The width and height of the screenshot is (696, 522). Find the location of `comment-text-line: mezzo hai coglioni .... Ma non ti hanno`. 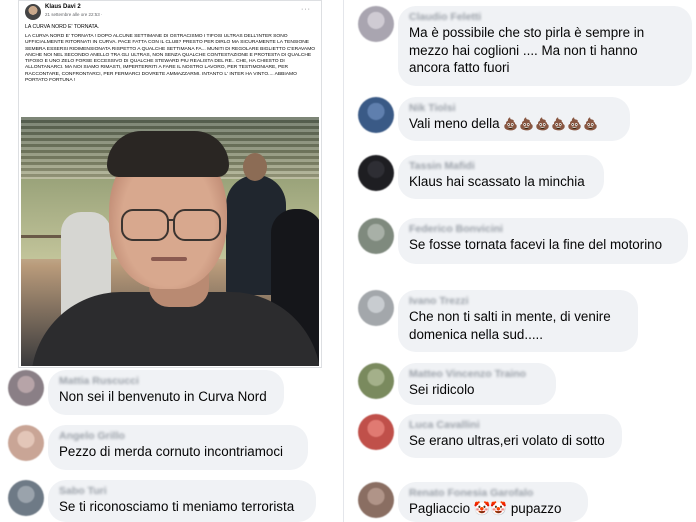

comment-text-line: mezzo hai coglioni .... Ma non ti hanno is located at coordinates (523, 50).